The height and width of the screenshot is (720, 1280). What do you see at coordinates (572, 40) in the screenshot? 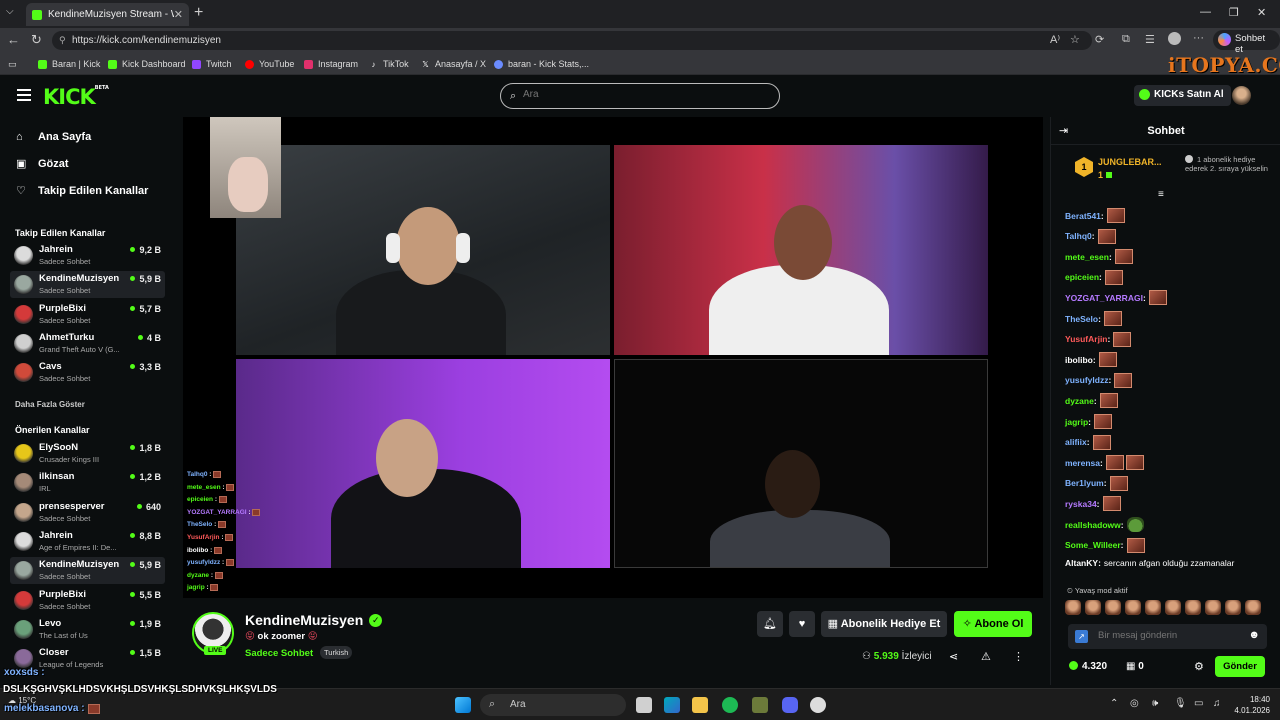
I see `url-field: ⚲ https://kick.com/kendinemuzisyen` at bounding box center [572, 40].